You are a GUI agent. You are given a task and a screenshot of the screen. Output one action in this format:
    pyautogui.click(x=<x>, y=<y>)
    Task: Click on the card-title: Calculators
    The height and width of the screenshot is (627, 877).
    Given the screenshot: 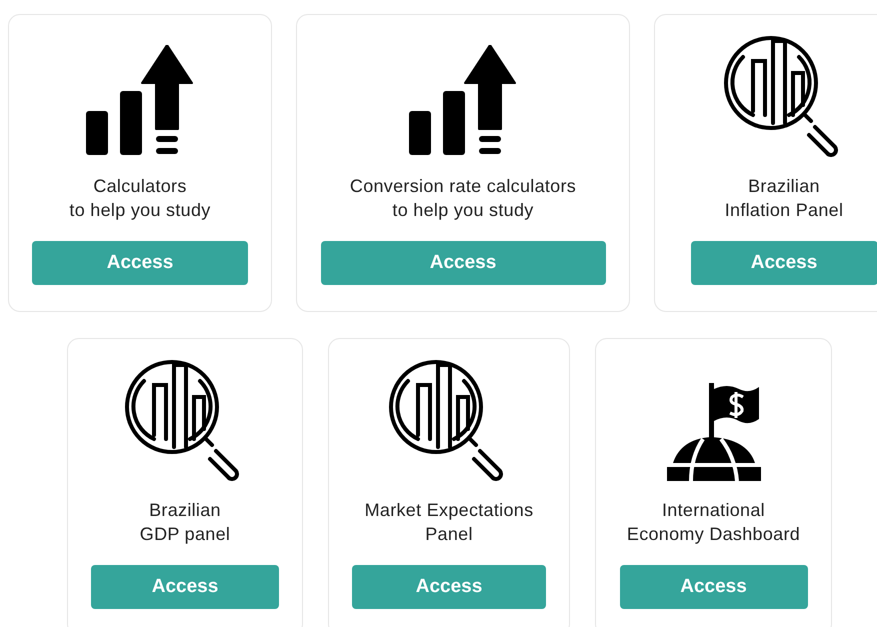 What is the action you would take?
    pyautogui.click(x=140, y=186)
    